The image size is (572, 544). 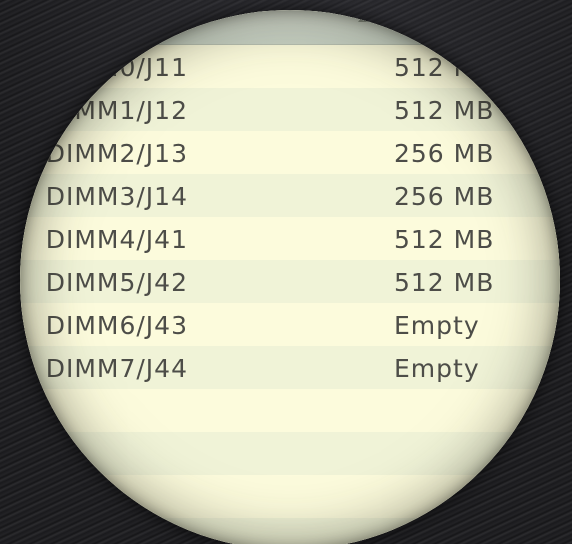 I want to click on sort-ascending-icon, so click(x=364, y=18).